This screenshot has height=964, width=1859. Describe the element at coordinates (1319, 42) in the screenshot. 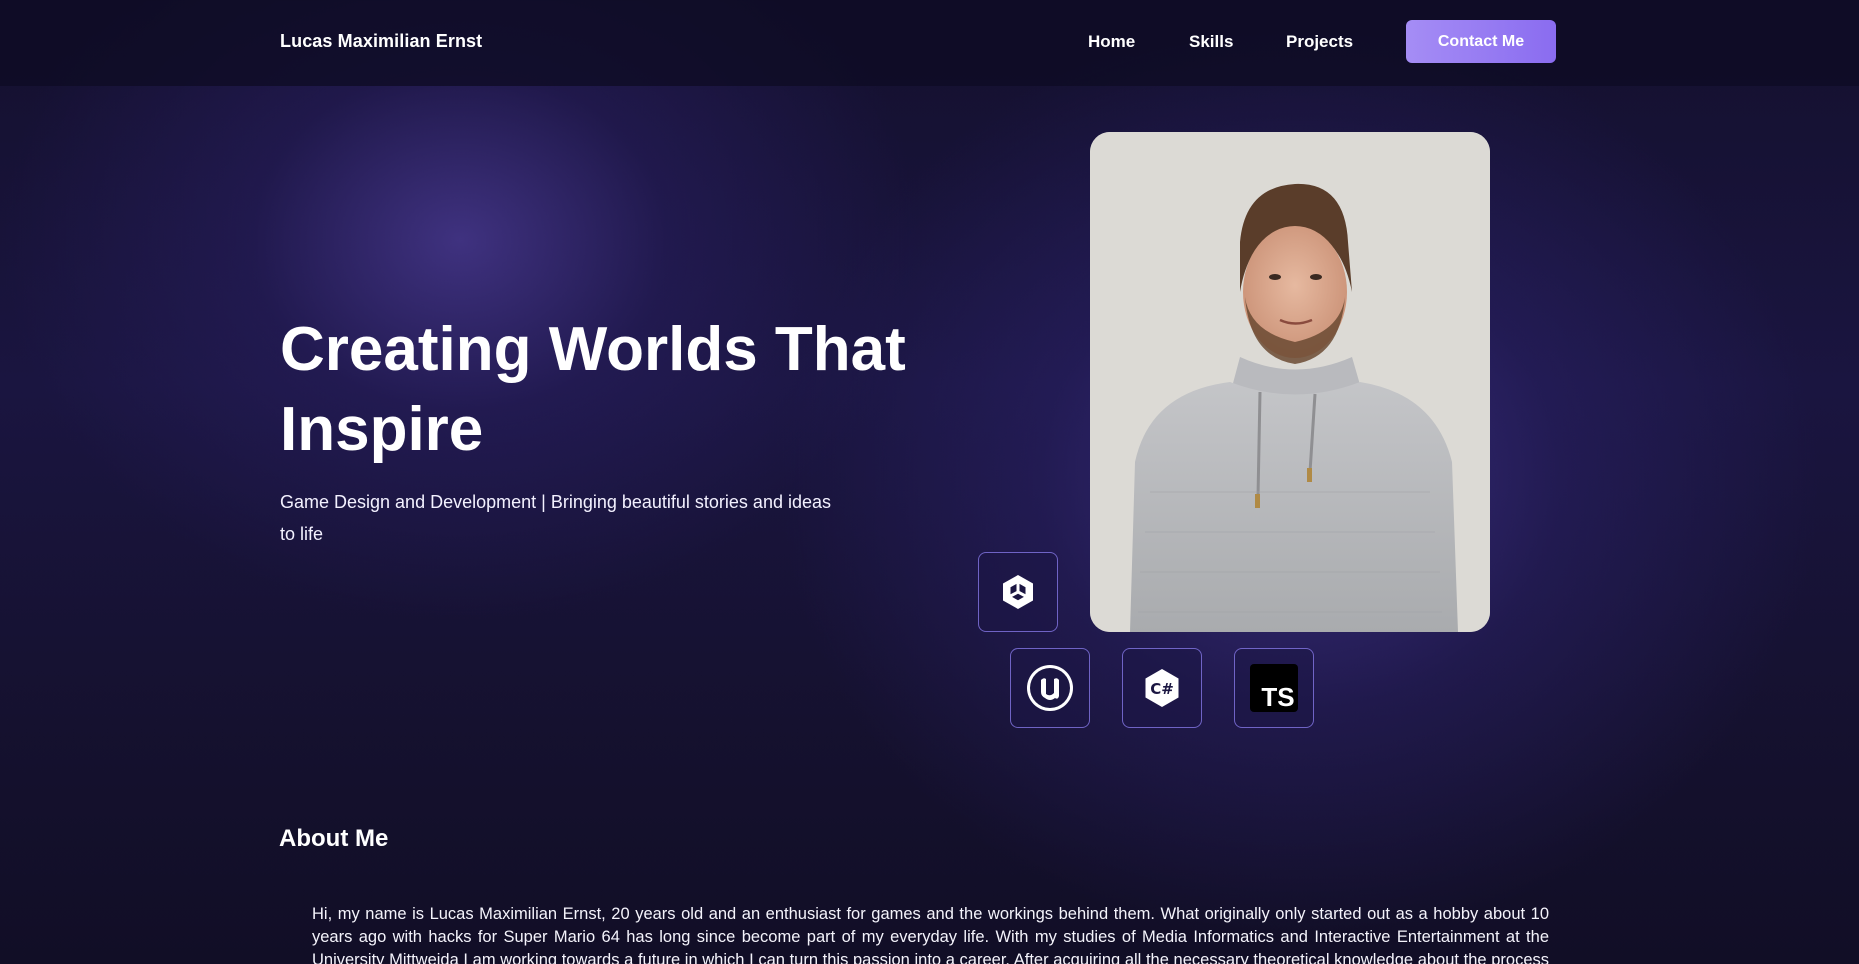

I see `nav-projects: Projects` at that location.